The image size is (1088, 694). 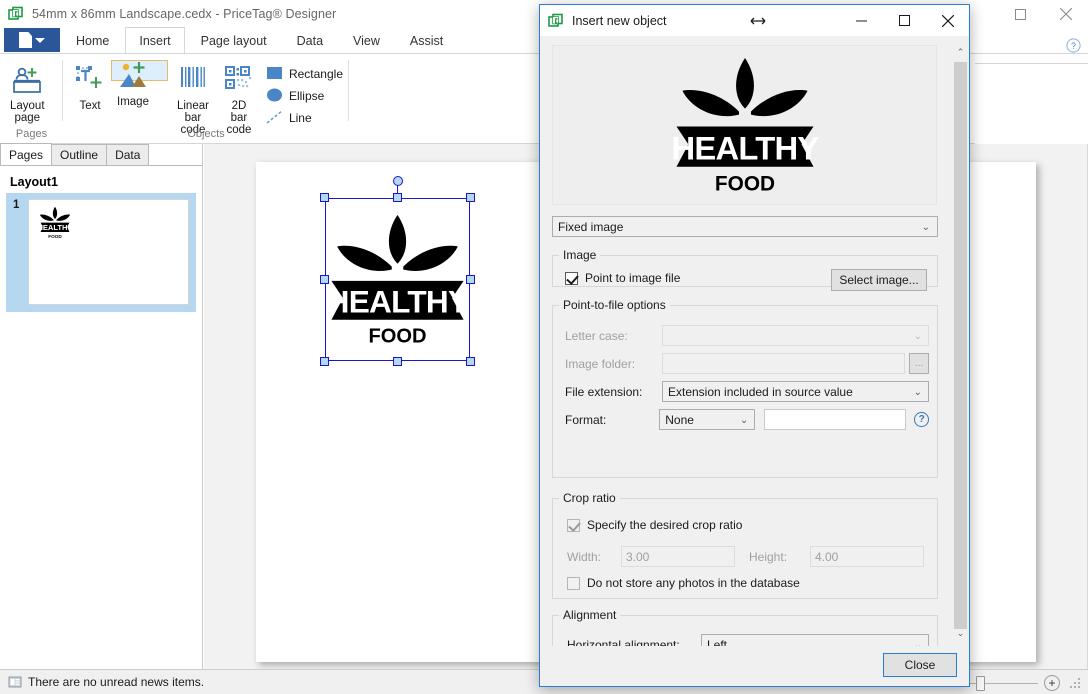 I want to click on file-extension-select: Extension included in source value ⌄, so click(x=795, y=391).